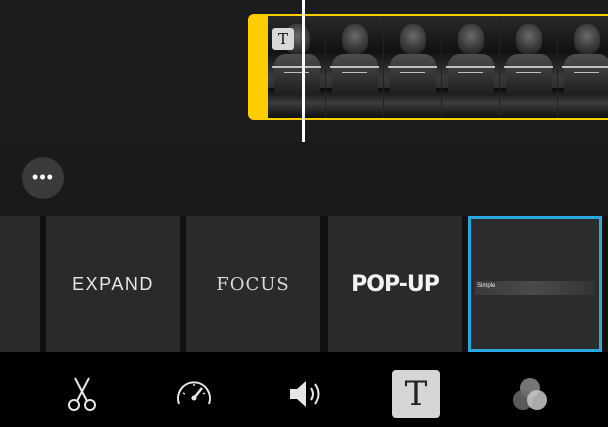  Describe the element at coordinates (20, 284) in the screenshot. I see `title-style-tile` at that location.